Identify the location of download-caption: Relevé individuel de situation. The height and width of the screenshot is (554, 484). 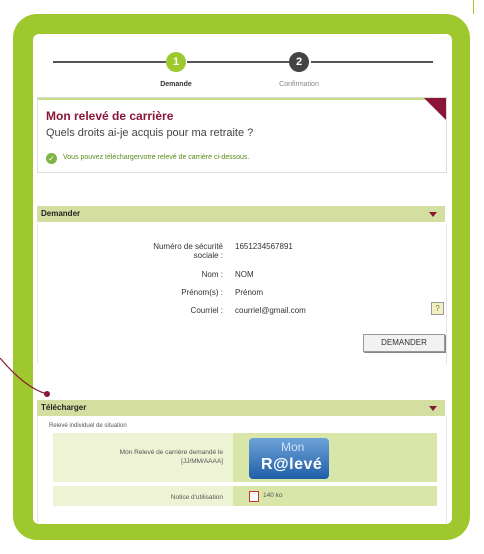
(88, 426).